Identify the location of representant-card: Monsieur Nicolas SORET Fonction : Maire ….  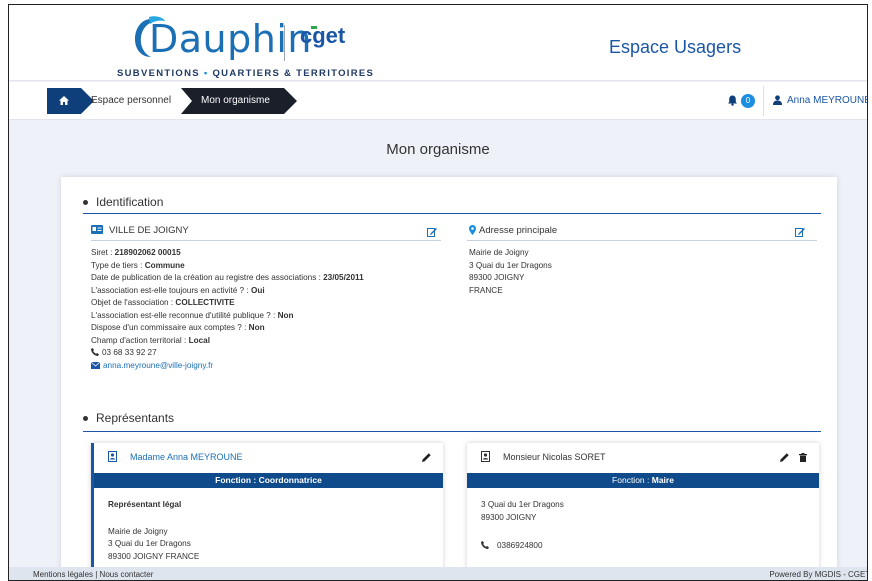
(643, 511).